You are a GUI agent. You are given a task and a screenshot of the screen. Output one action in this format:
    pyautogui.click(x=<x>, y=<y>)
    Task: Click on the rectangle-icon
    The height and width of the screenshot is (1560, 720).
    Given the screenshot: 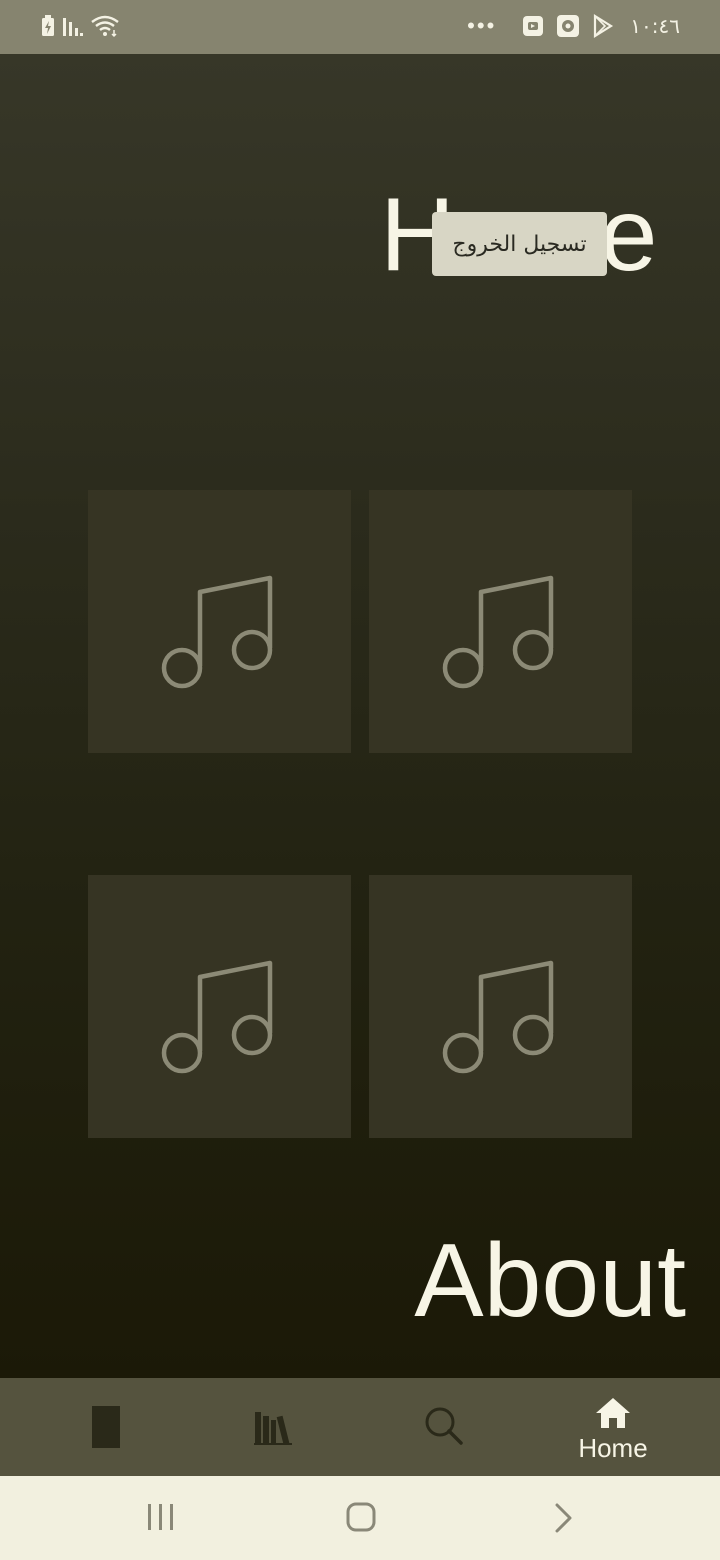 What is the action you would take?
    pyautogui.click(x=106, y=1427)
    